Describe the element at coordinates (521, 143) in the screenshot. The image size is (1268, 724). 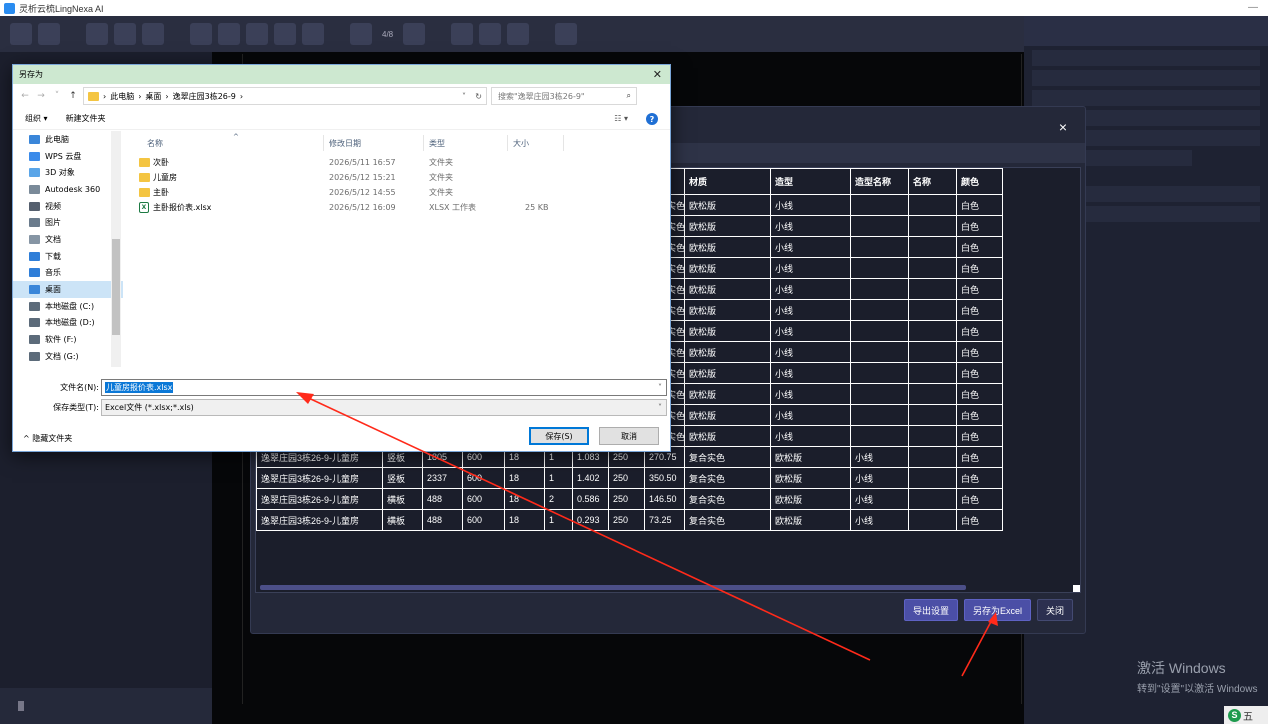
I see `column-size: 大小` at that location.